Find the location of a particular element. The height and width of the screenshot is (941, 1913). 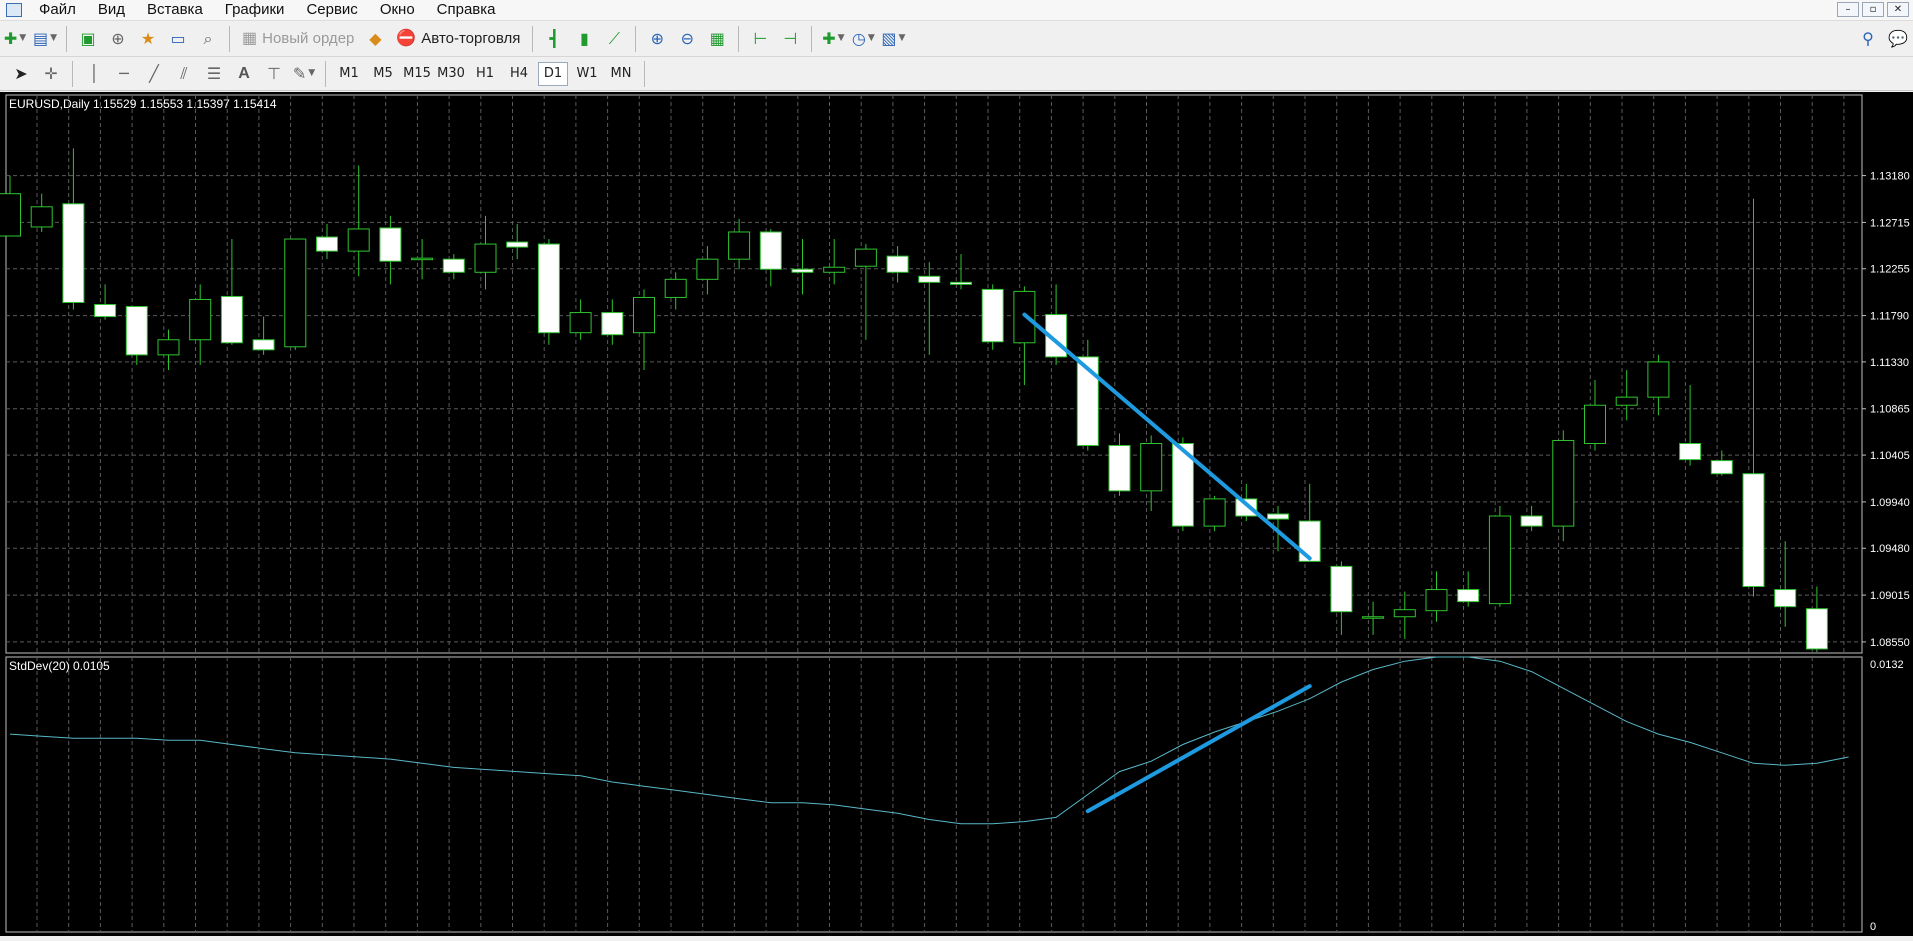

menu-view: Вид is located at coordinates (111, 10).